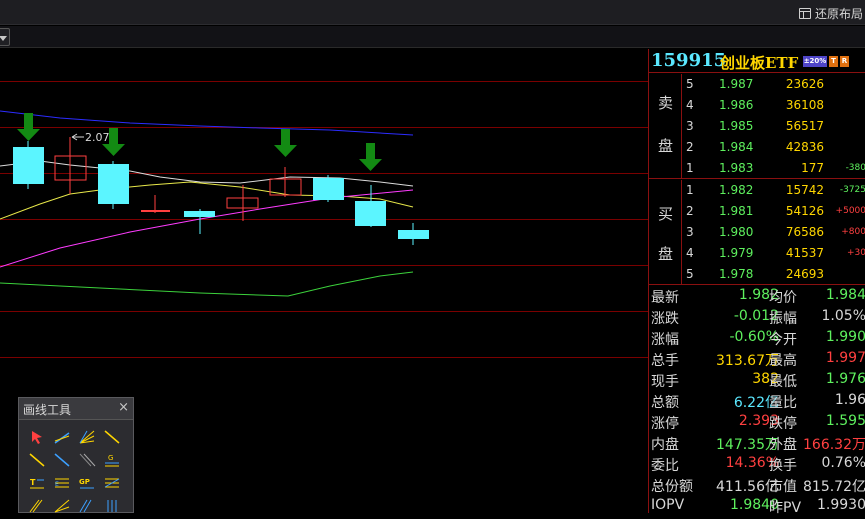 This screenshot has width=865, height=519. Describe the element at coordinates (736, 253) in the screenshot. I see `order-price: 1.979` at that location.